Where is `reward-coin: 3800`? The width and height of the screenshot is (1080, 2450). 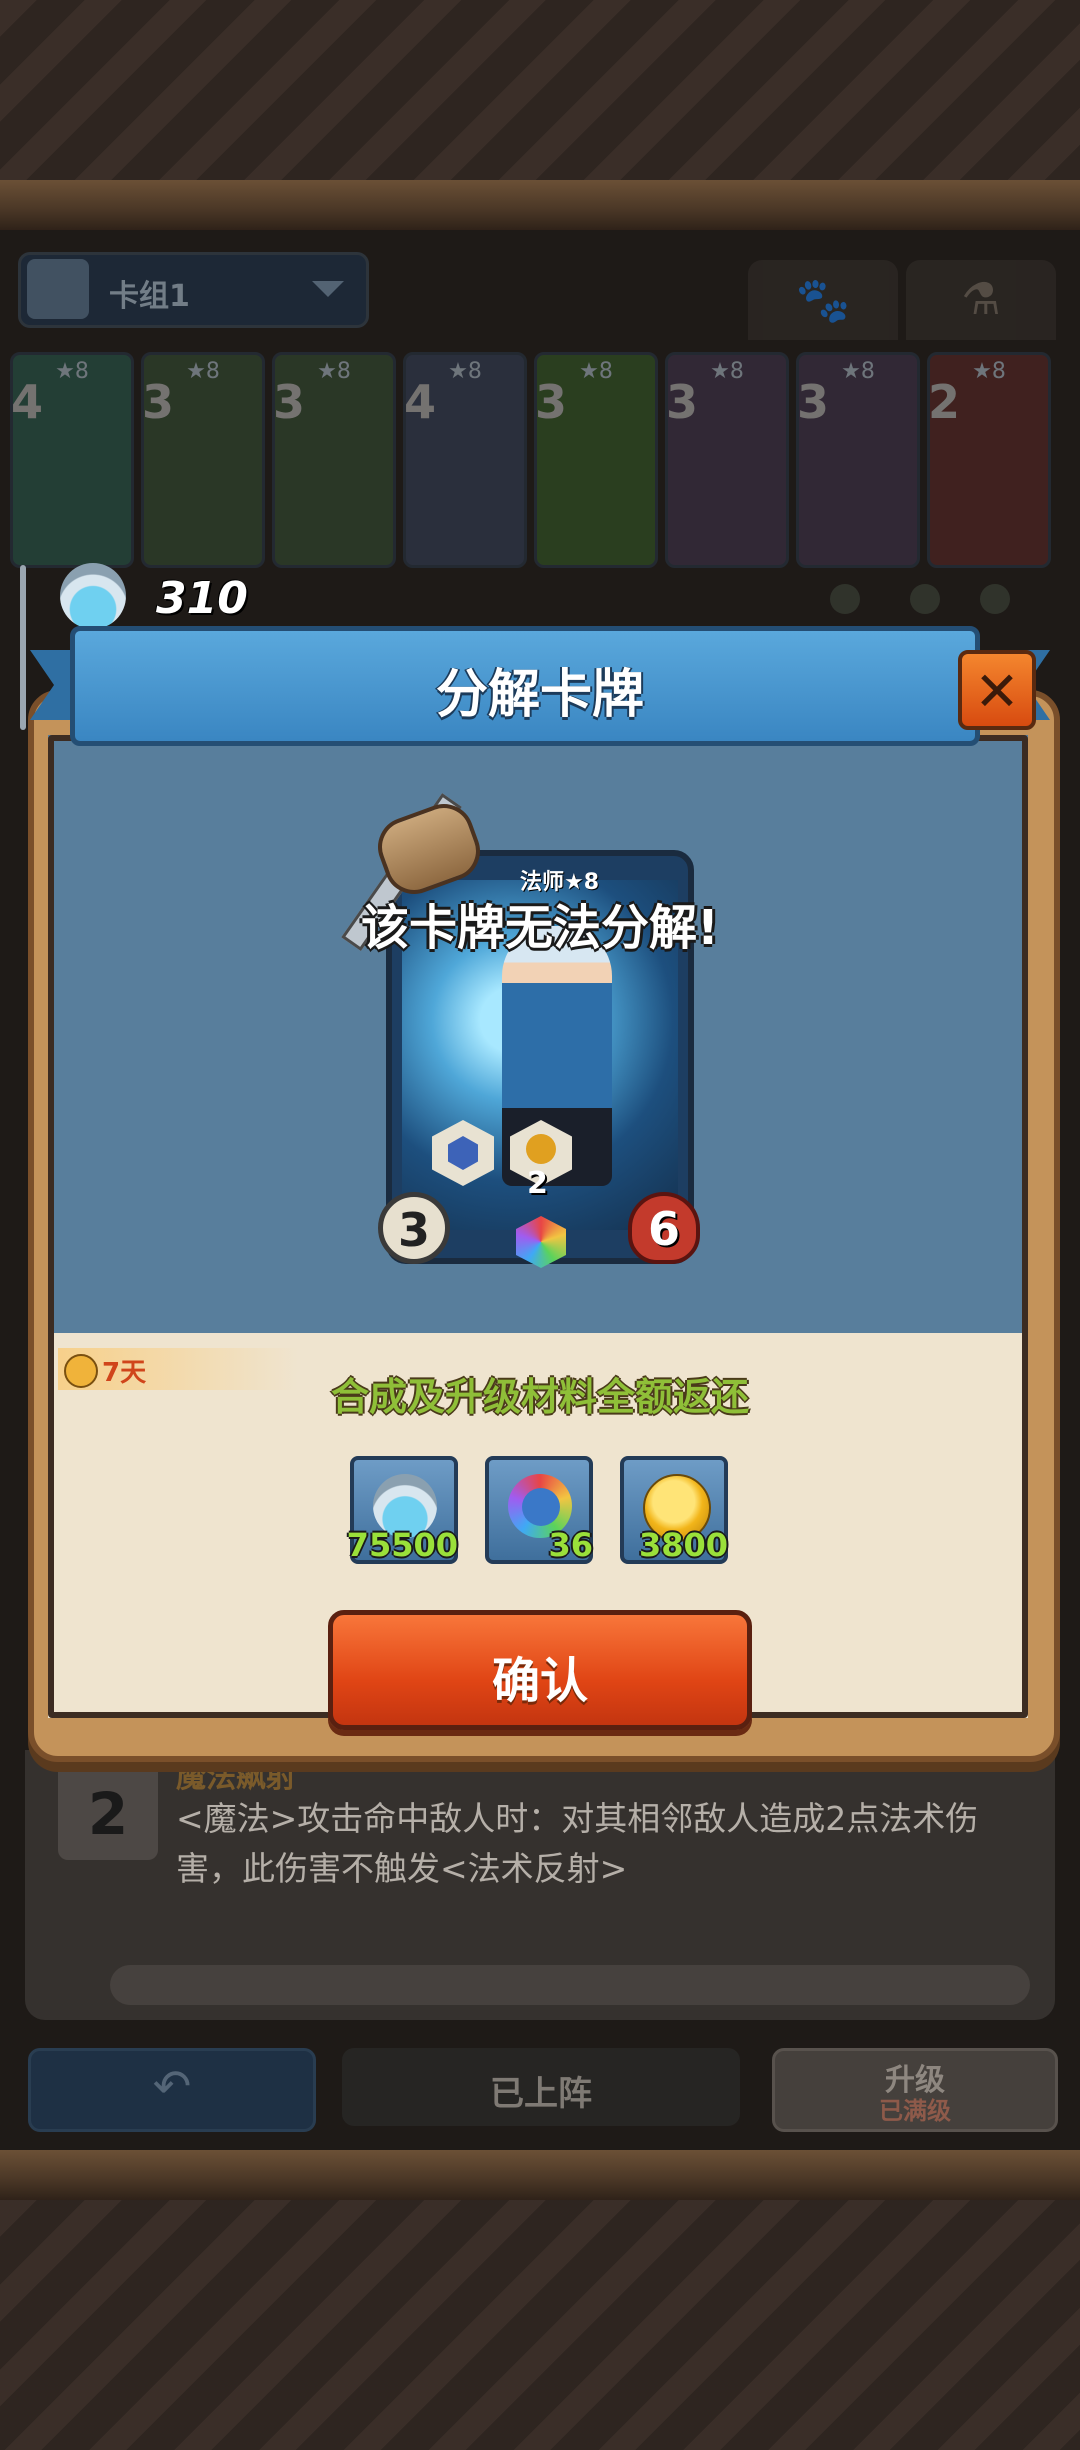
reward-coin: 3800 is located at coordinates (674, 1510).